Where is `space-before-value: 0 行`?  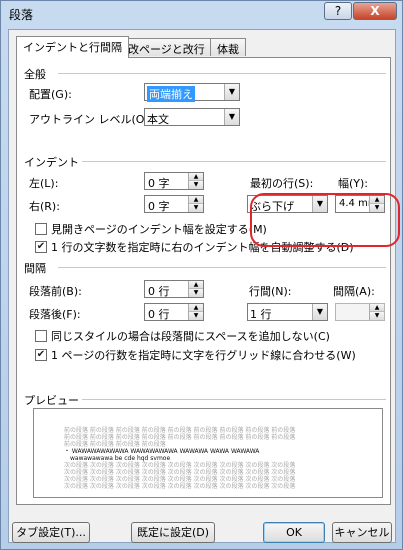 space-before-value: 0 行 is located at coordinates (159, 291).